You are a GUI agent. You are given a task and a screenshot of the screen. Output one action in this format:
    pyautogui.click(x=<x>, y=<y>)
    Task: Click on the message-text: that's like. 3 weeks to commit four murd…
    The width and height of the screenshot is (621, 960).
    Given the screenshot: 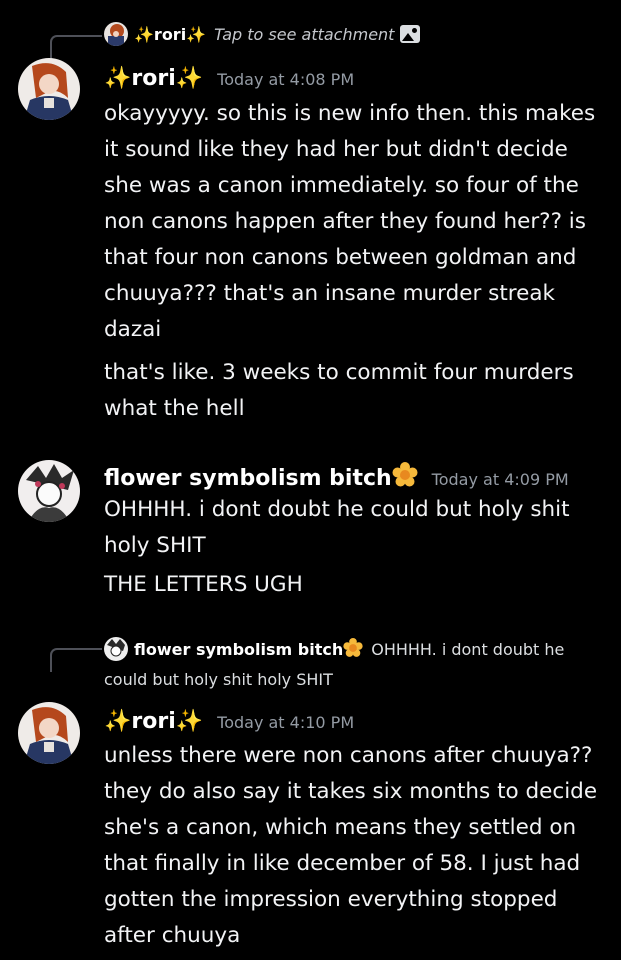 What is the action you would take?
    pyautogui.click(x=339, y=390)
    